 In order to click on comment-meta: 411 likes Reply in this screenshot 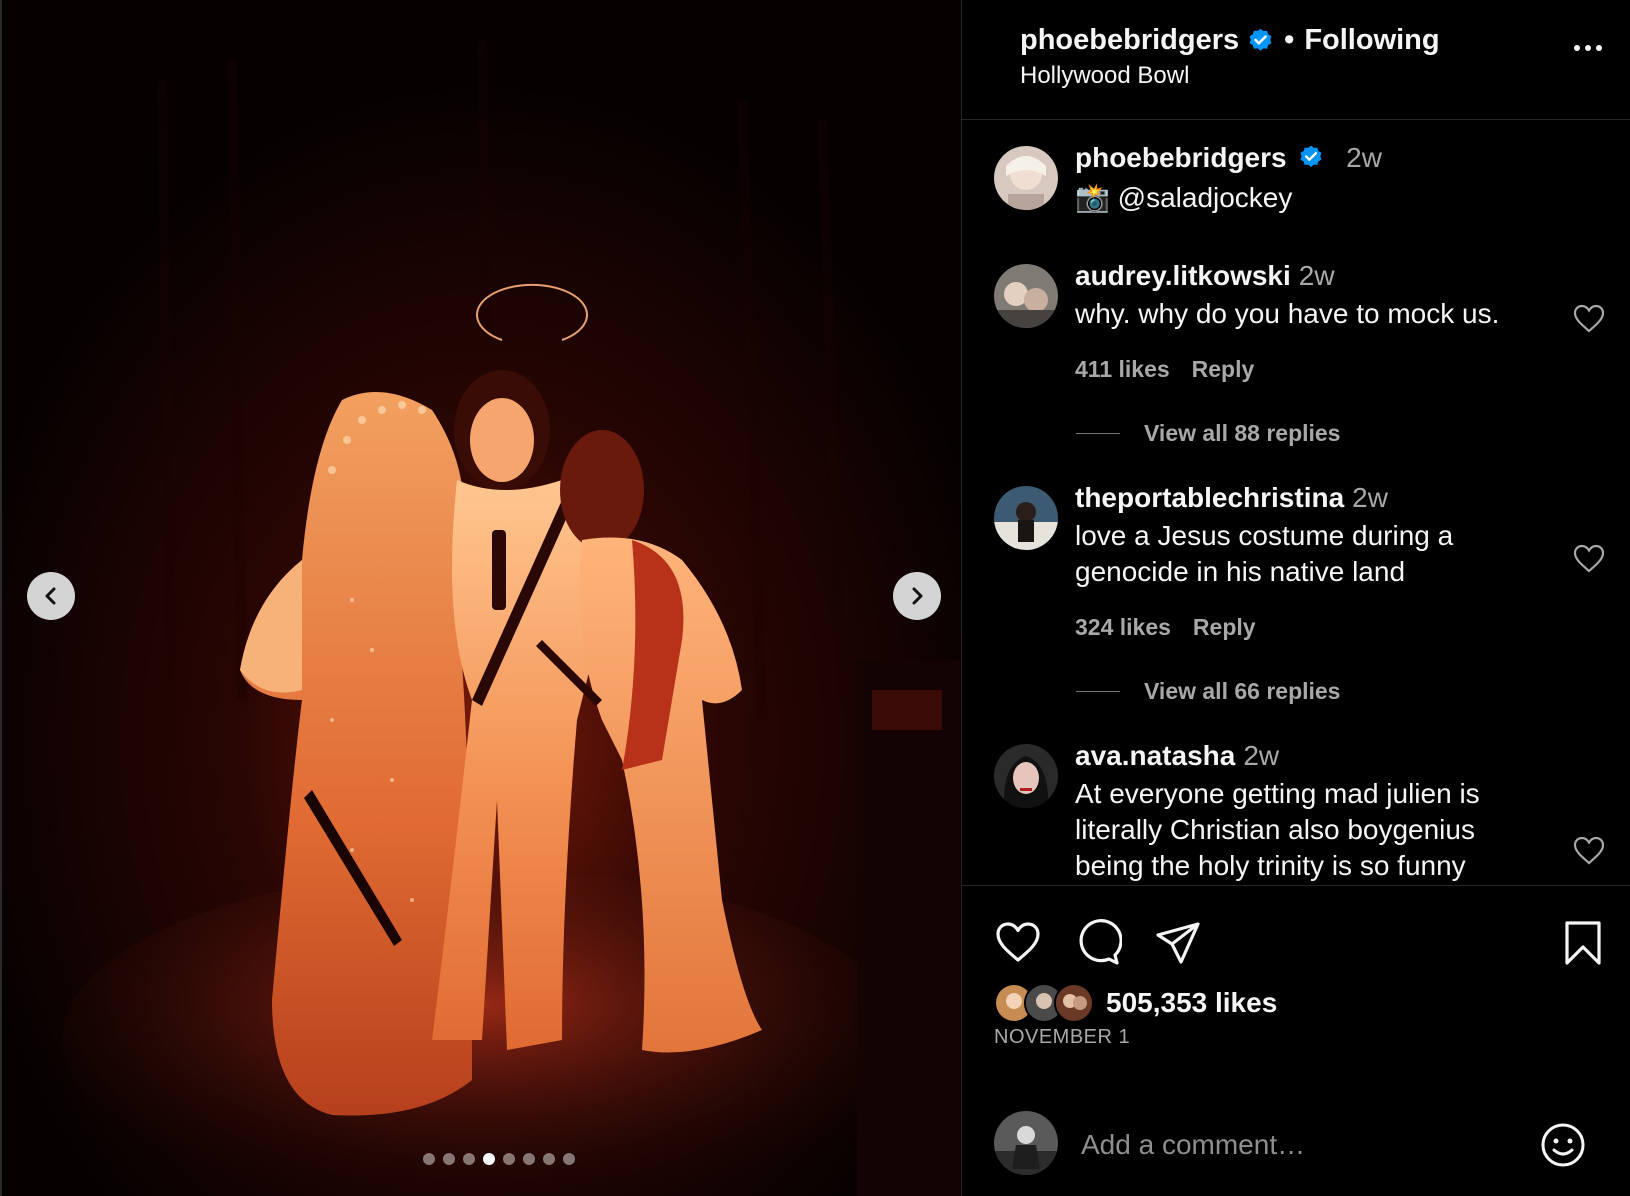, I will do `click(1164, 369)`.